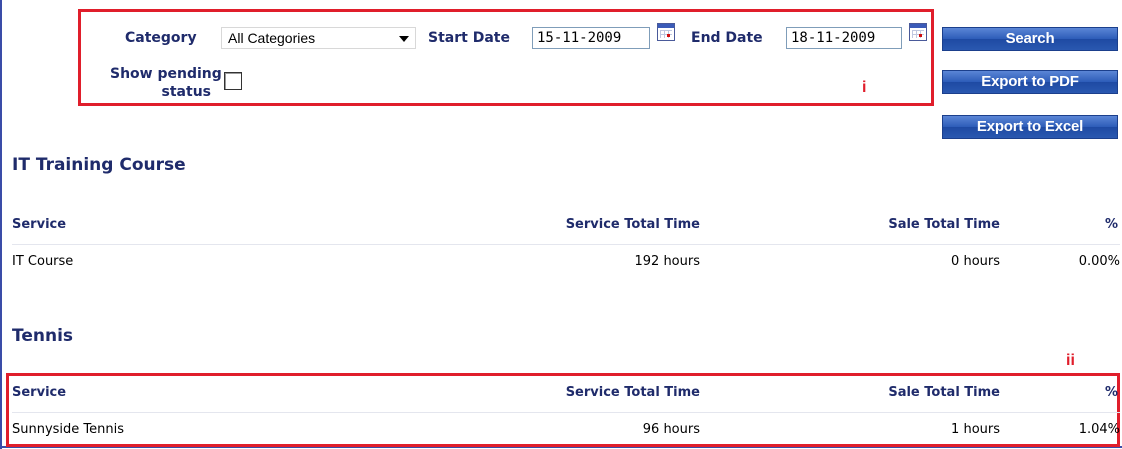  Describe the element at coordinates (864, 87) in the screenshot. I see `annotation-marker-i: i` at that location.